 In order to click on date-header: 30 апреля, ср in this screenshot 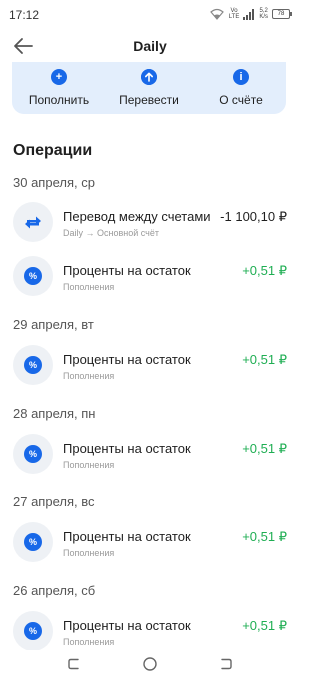, I will do `click(54, 182)`.